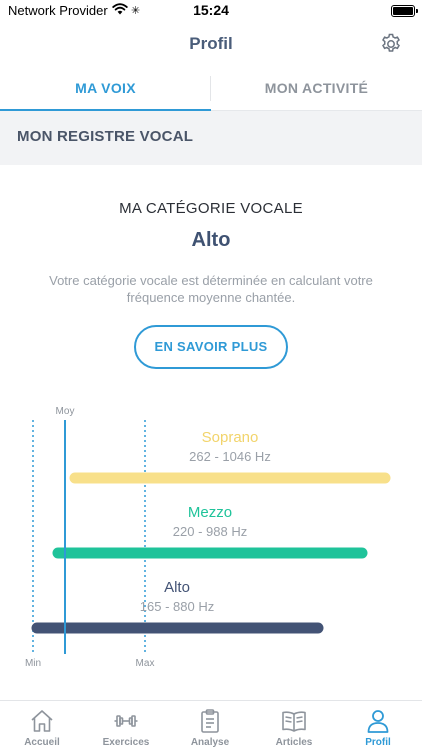 The image size is (422, 750). What do you see at coordinates (211, 138) in the screenshot?
I see `section-header: MON REGISTRE VOCAL` at bounding box center [211, 138].